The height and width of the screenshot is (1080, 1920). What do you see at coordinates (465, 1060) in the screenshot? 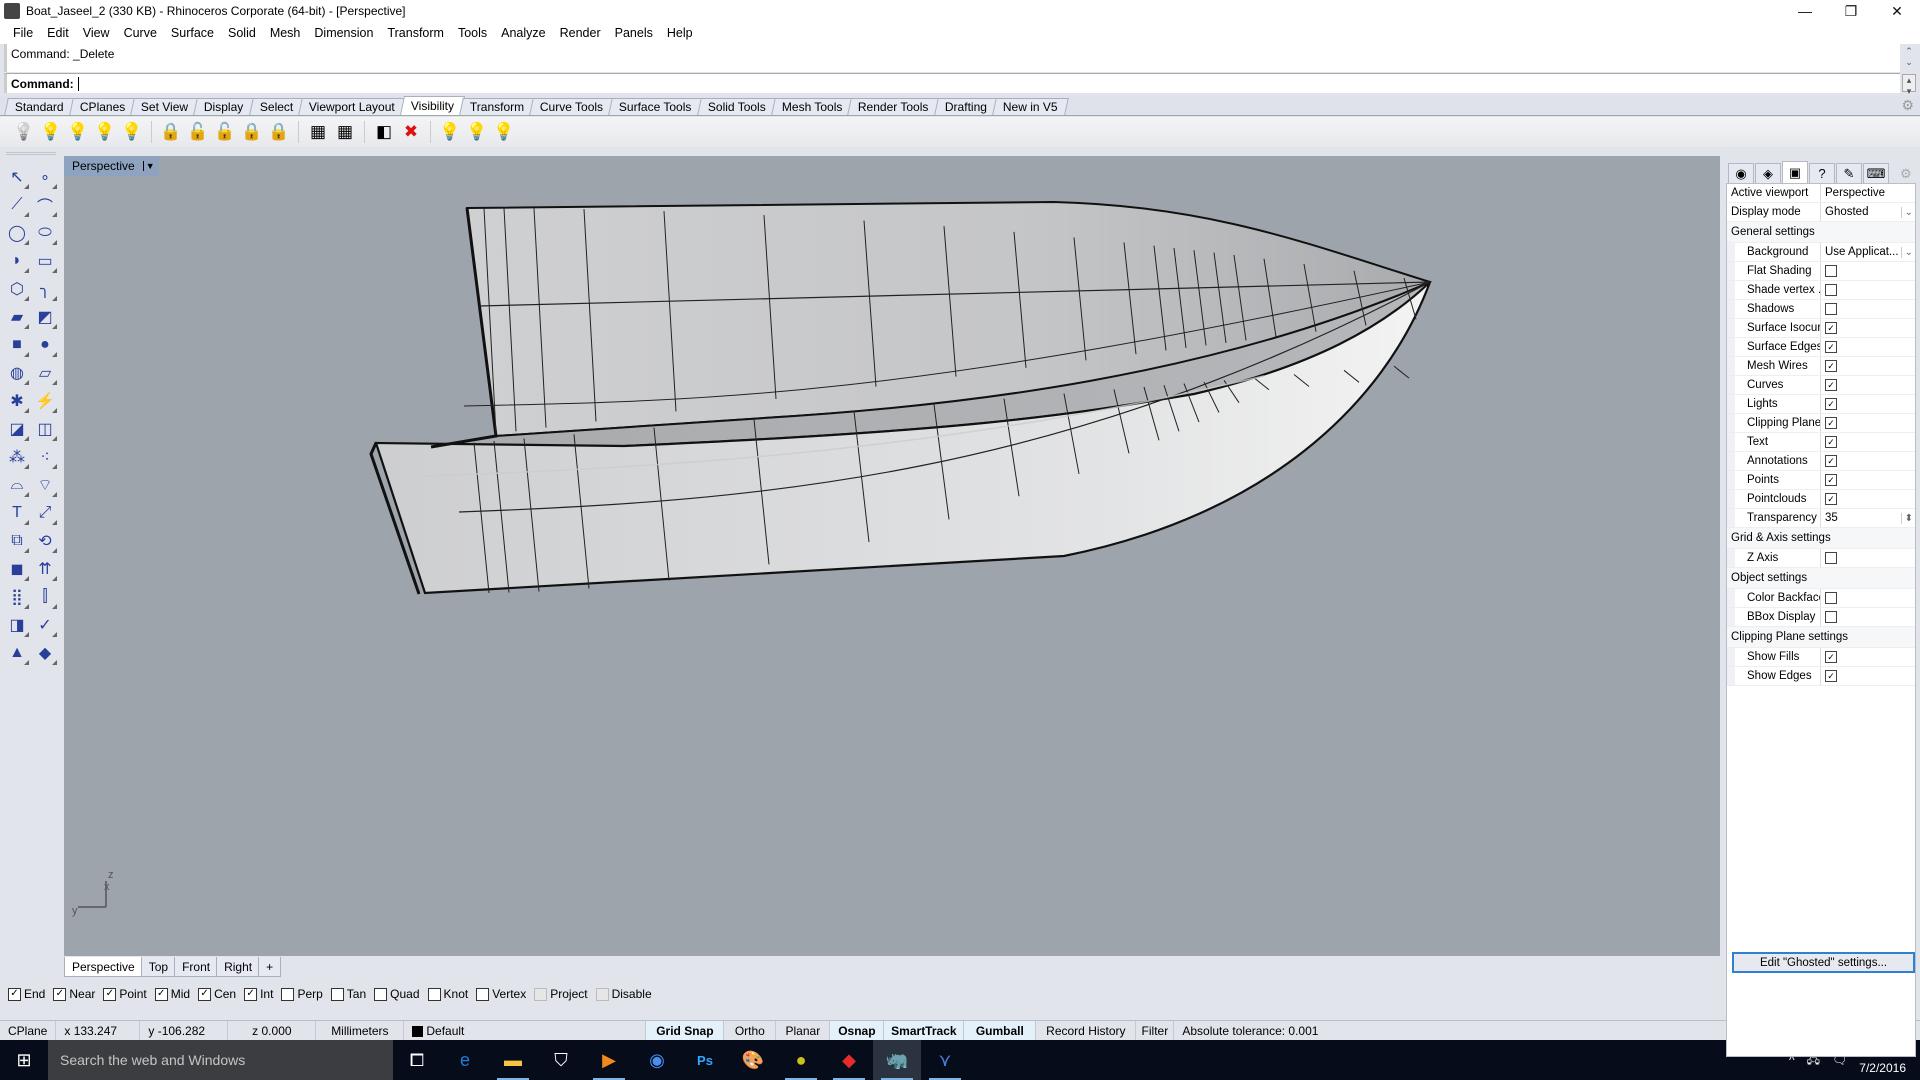
I see `edge-icon: e` at bounding box center [465, 1060].